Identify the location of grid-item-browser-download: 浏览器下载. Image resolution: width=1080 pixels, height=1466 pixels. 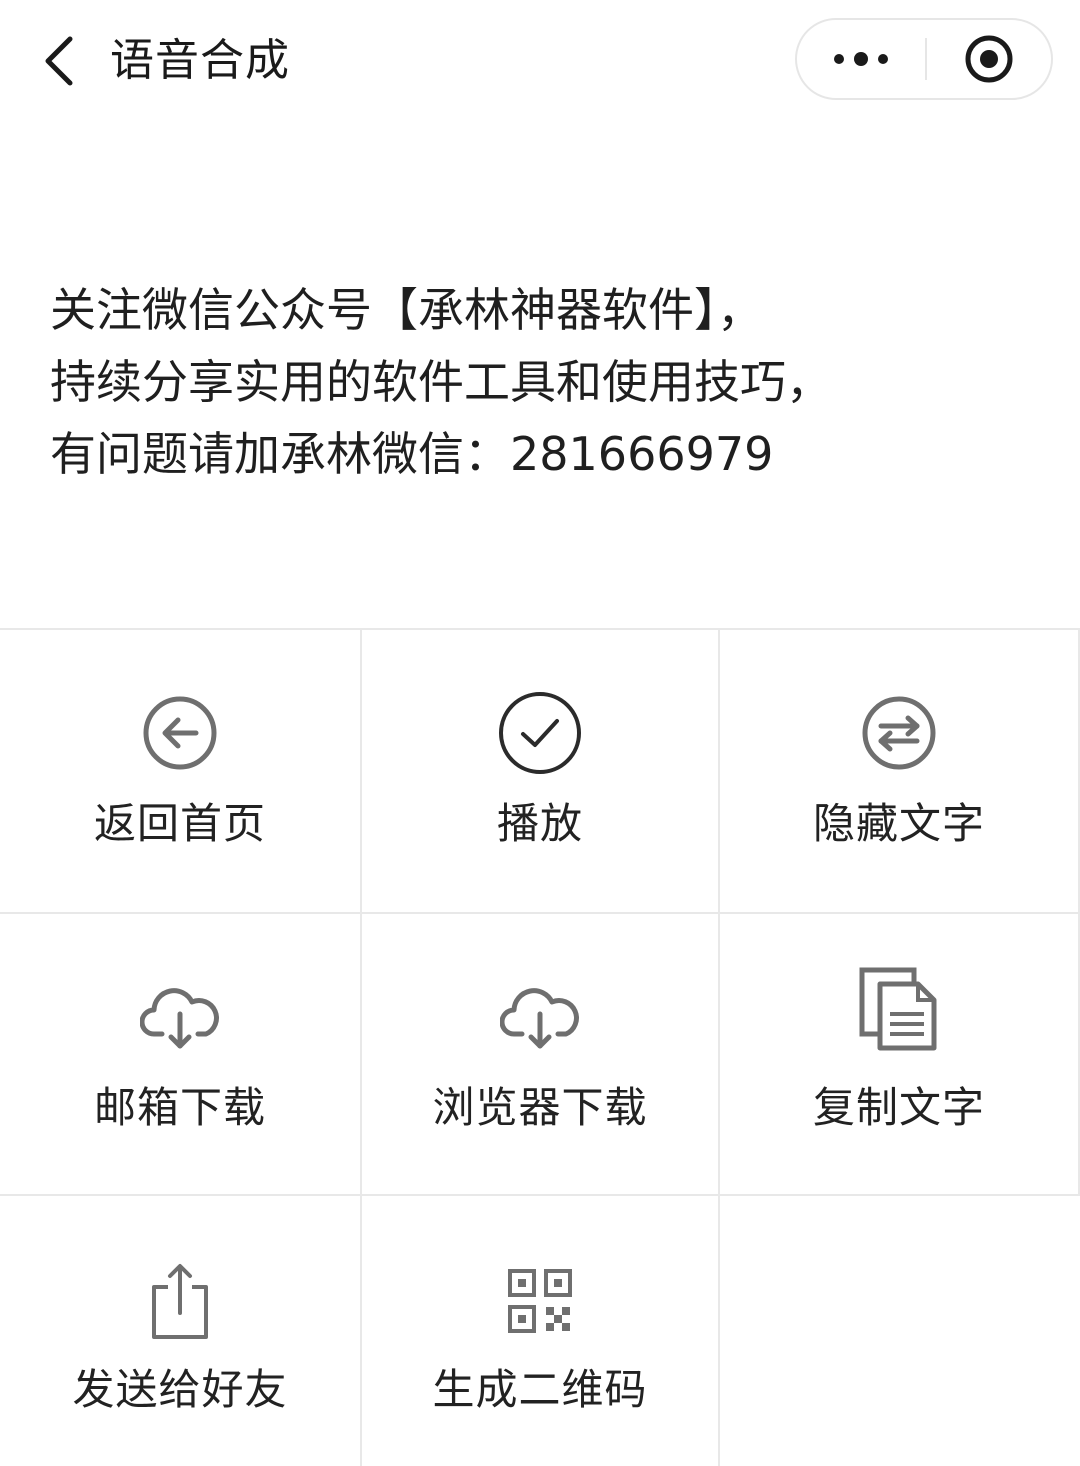
(541, 1055).